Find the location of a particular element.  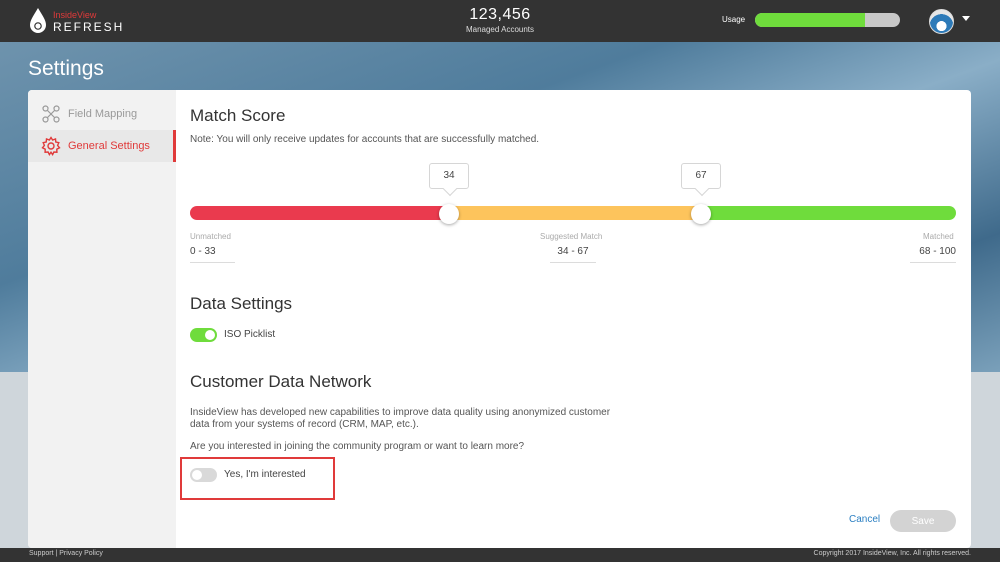

managed-accounts: 123,456 Managed Accounts is located at coordinates (500, 21).